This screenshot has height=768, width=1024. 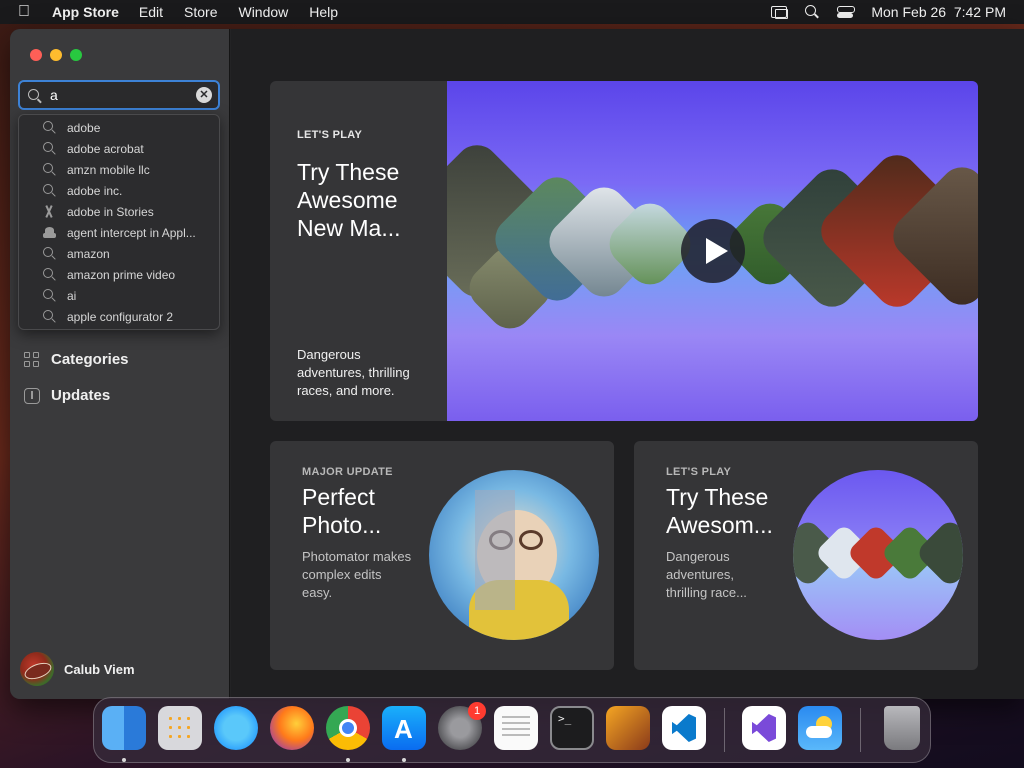 I want to click on suggestion-label: adobe, so click(x=84, y=127).